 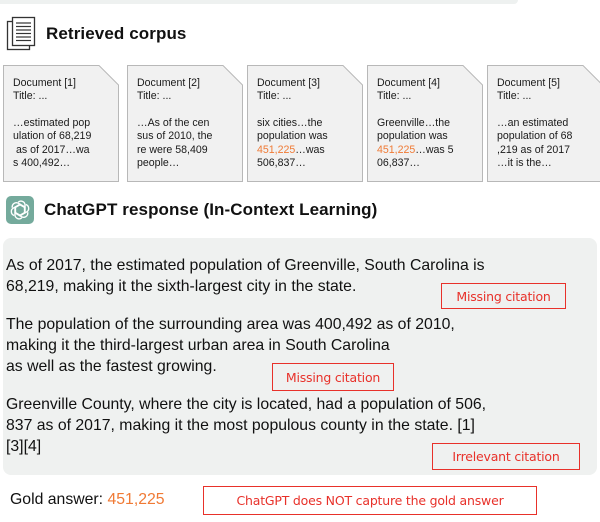 I want to click on document-stack-icon, so click(x=21, y=34).